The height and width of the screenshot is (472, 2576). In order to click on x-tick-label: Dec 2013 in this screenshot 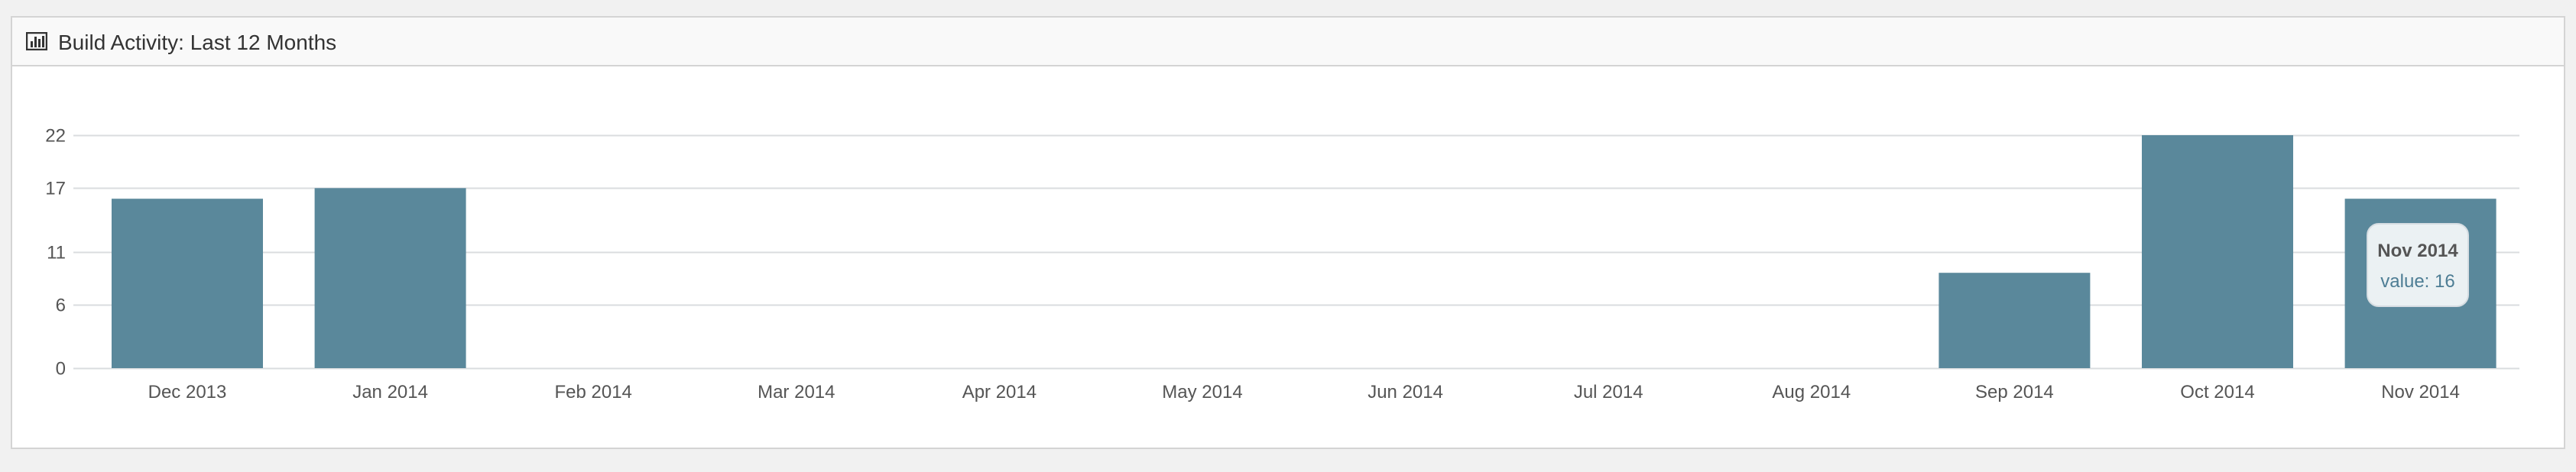, I will do `click(187, 392)`.